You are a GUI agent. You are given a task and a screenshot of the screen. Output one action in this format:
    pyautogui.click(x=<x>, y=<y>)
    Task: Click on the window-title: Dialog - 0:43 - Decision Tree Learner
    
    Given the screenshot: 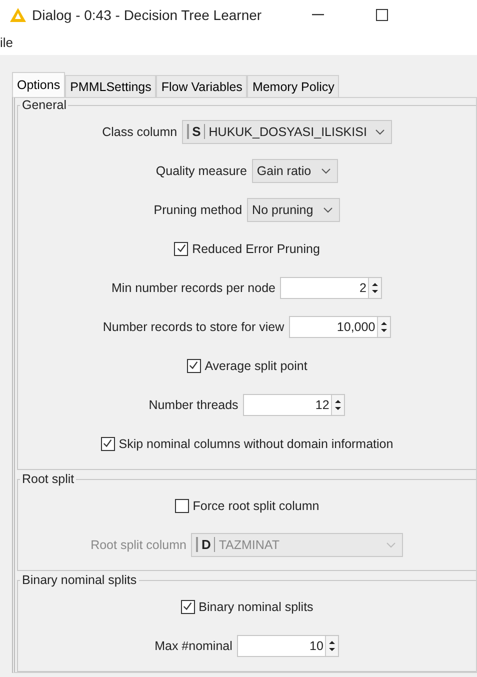 What is the action you would take?
    pyautogui.click(x=147, y=15)
    